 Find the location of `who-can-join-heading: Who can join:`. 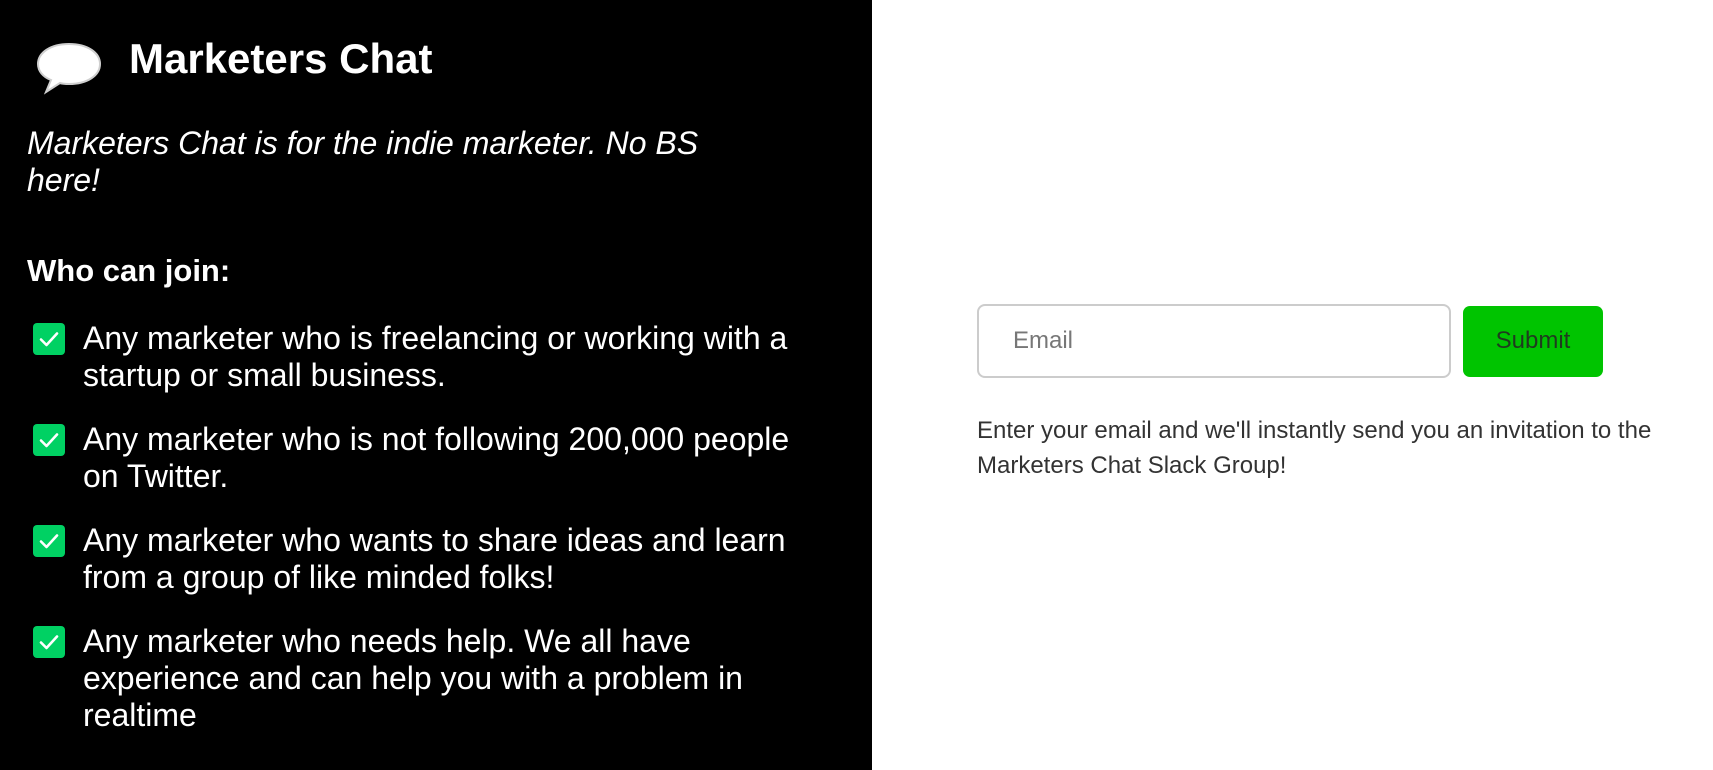

who-can-join-heading: Who can join: is located at coordinates (129, 270).